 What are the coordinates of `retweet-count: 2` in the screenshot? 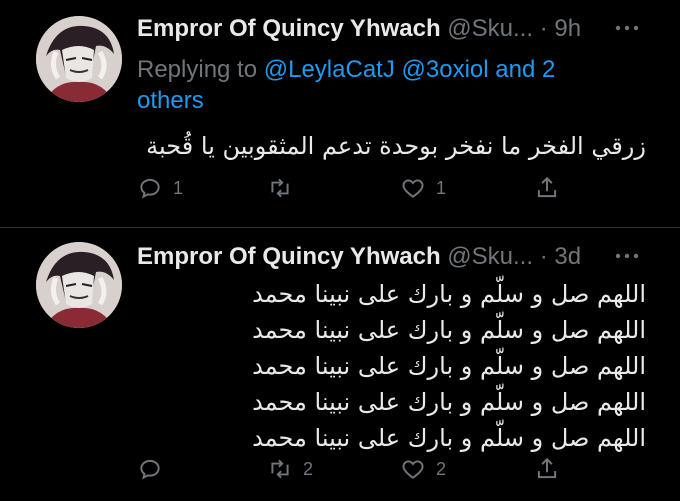 It's located at (308, 468).